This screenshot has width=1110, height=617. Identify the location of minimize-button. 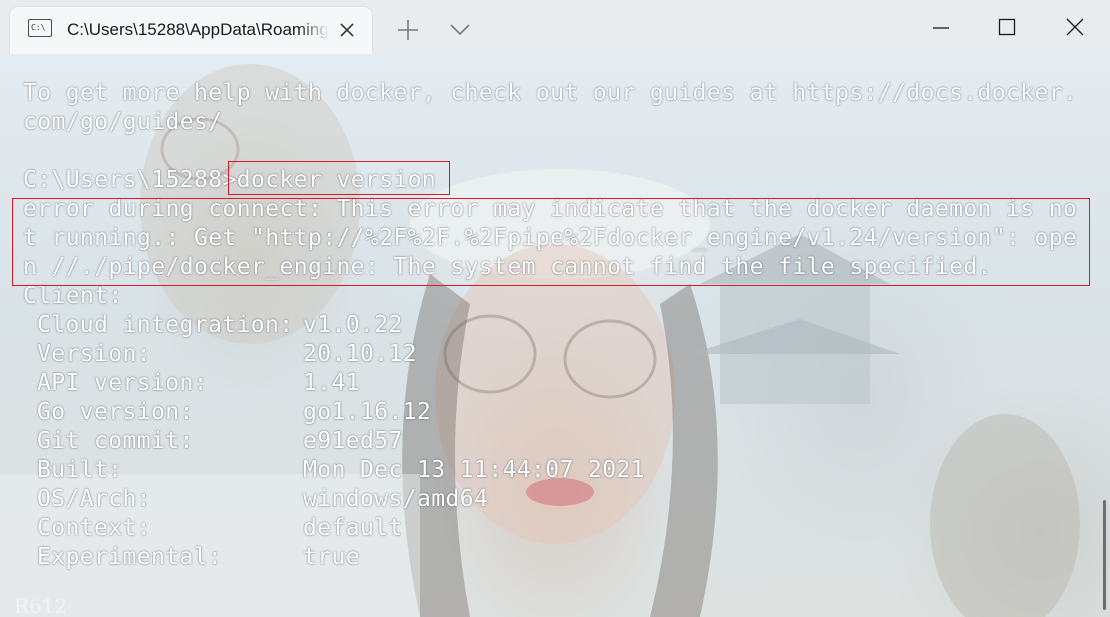
(941, 27).